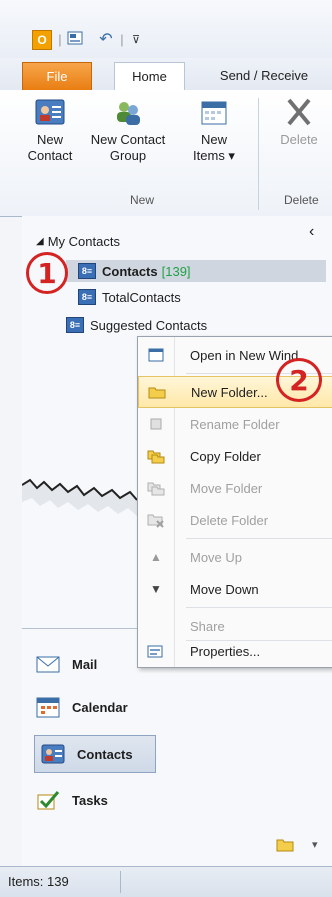  What do you see at coordinates (301, 200) in the screenshot?
I see `group-label-delete: Delete` at bounding box center [301, 200].